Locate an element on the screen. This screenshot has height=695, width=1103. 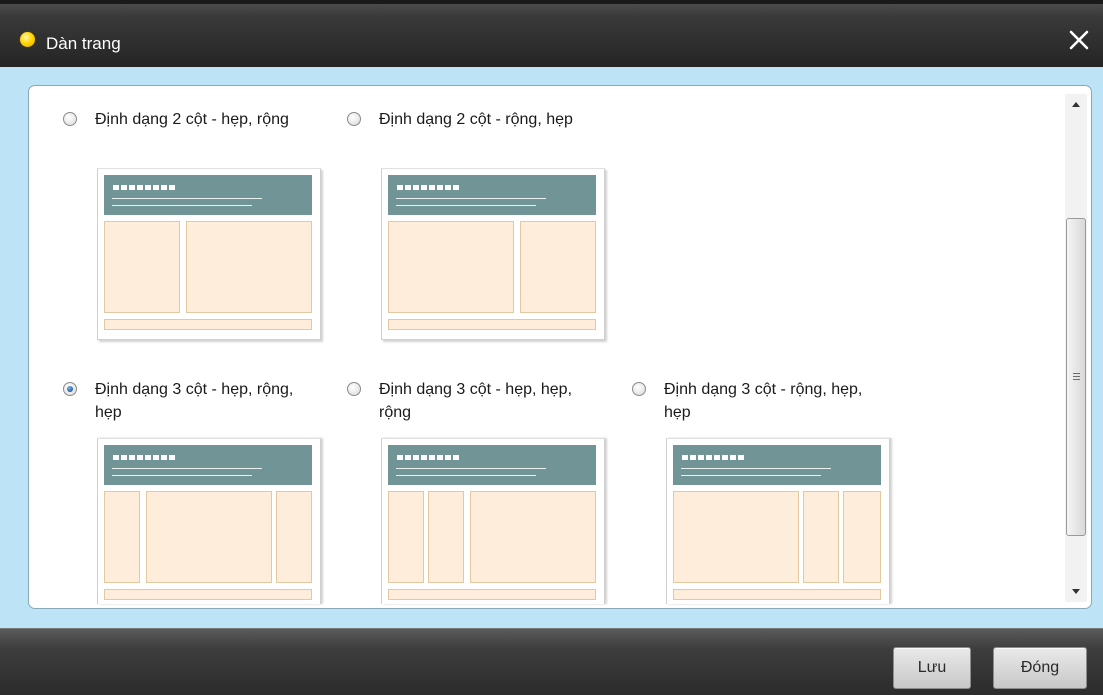
status-dot-icon is located at coordinates (27, 39).